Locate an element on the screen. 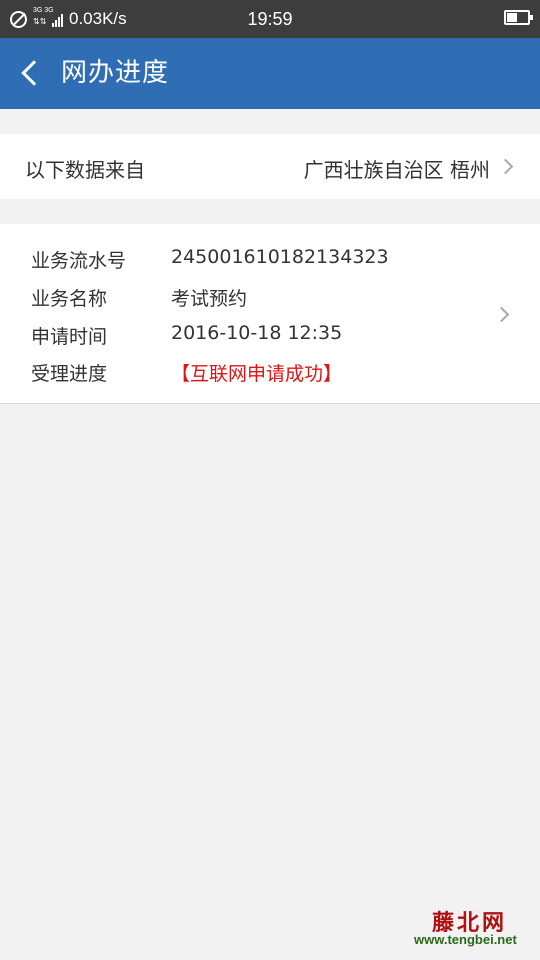  battery-icon is located at coordinates (518, 17).